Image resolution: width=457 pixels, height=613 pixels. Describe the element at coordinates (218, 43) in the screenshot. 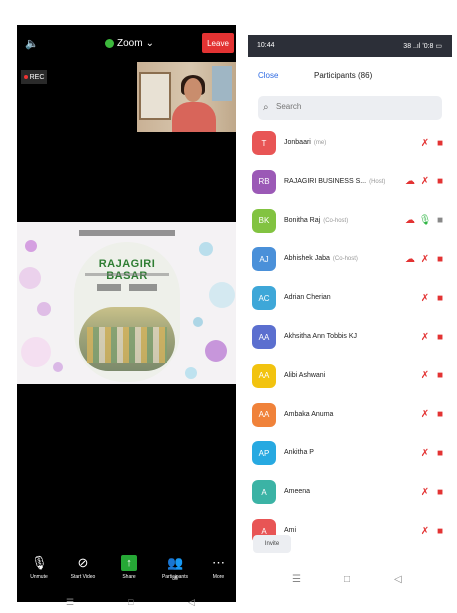

I see `leave-button: Leave` at that location.